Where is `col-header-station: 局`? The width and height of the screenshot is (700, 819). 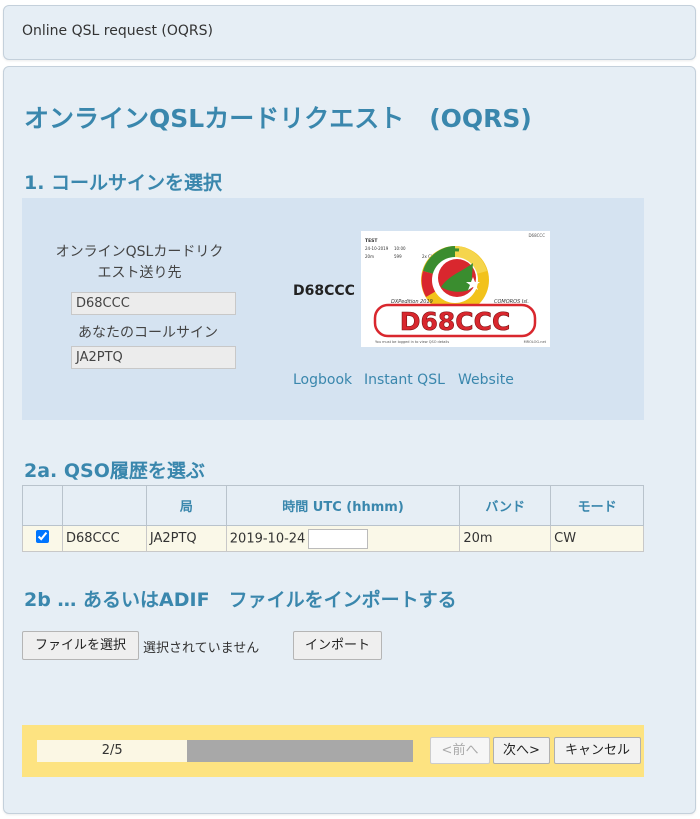 col-header-station: 局 is located at coordinates (186, 505).